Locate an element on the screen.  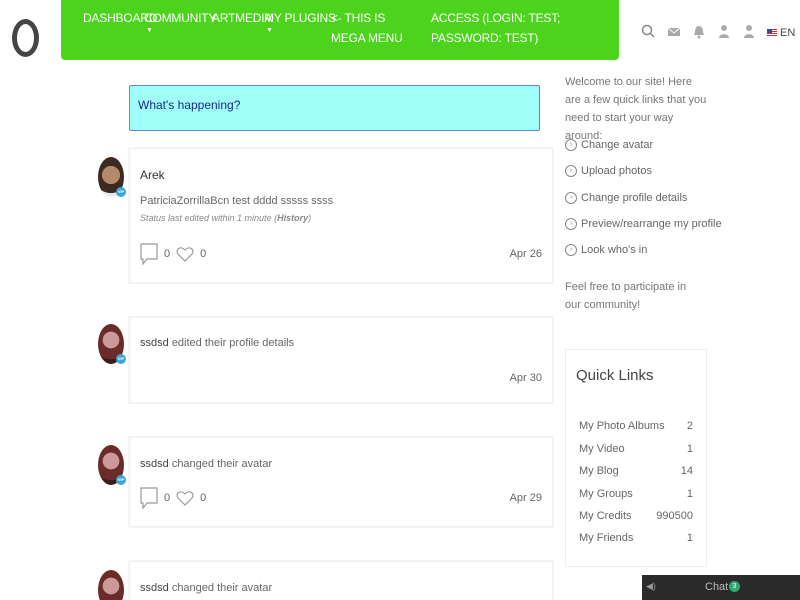
quick-link-row: My Video 1 is located at coordinates (636, 449).